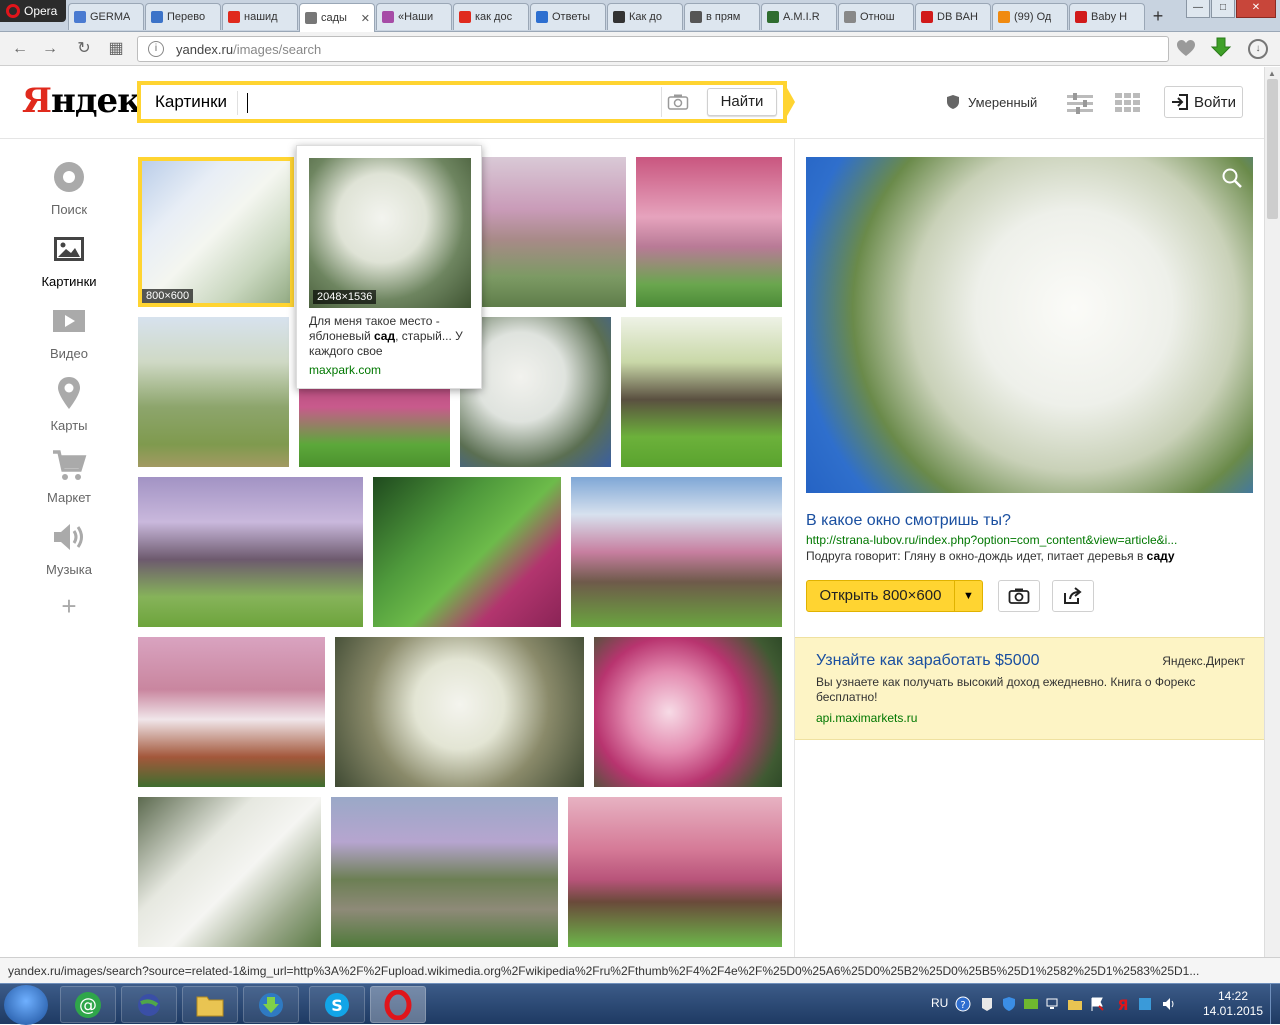 This screenshot has width=1280, height=1025. Describe the element at coordinates (88, 1004) in the screenshot. I see `taskbar-app-mail: @` at that location.